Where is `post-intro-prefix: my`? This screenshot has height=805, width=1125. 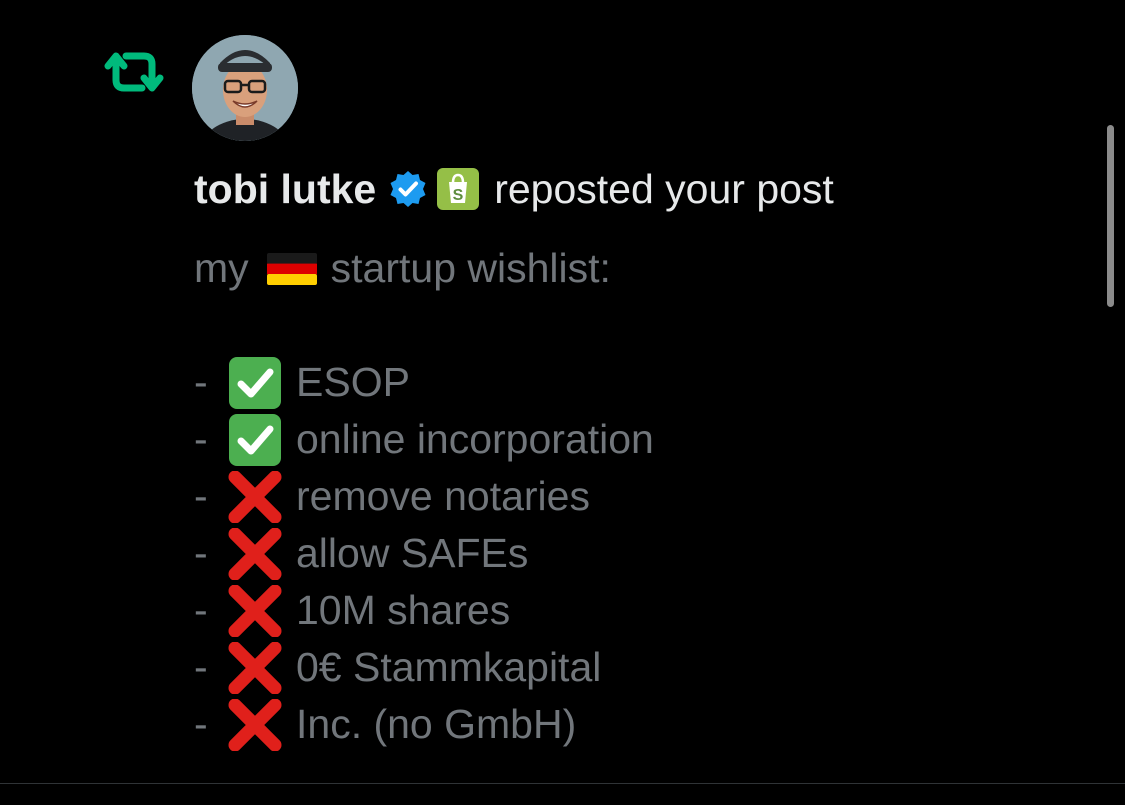 post-intro-prefix: my is located at coordinates (221, 268).